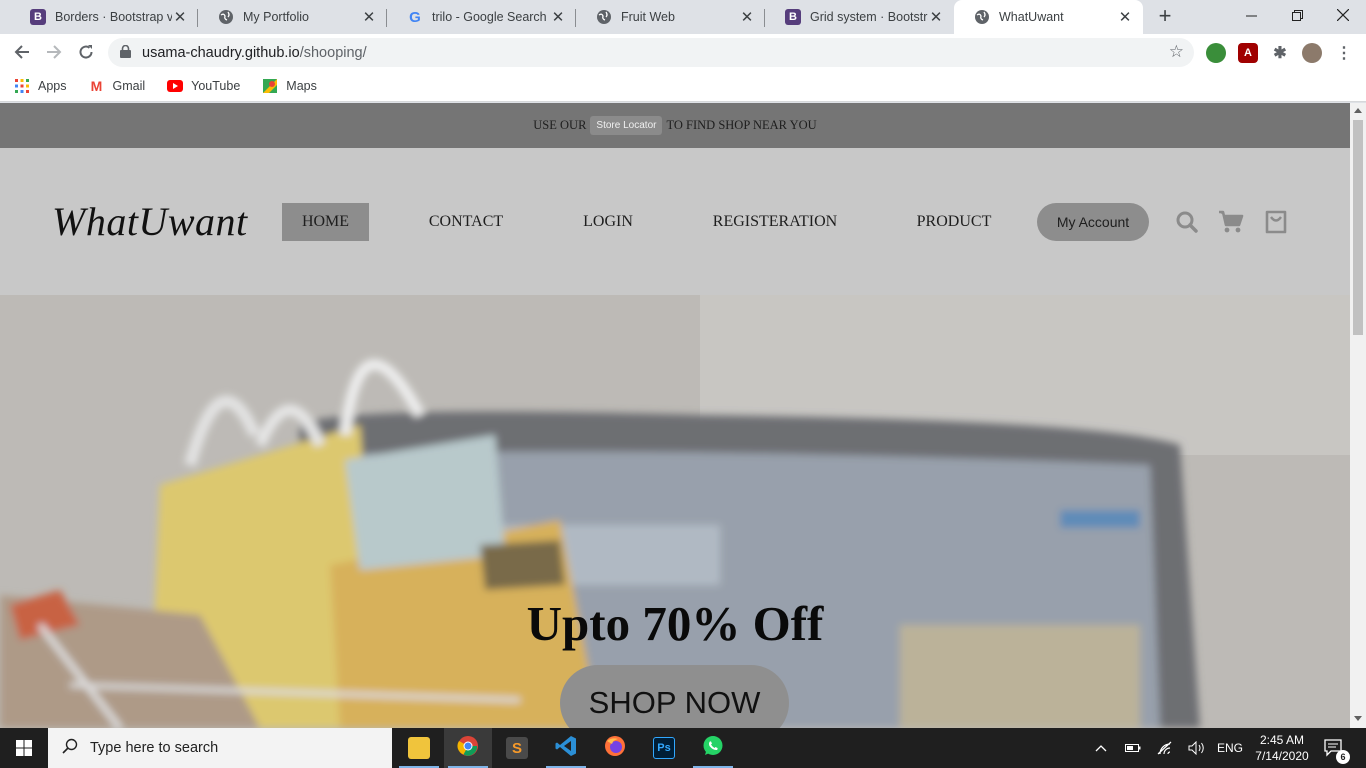 The width and height of the screenshot is (1366, 768). I want to click on forward-arrow-icon, so click(54, 52).